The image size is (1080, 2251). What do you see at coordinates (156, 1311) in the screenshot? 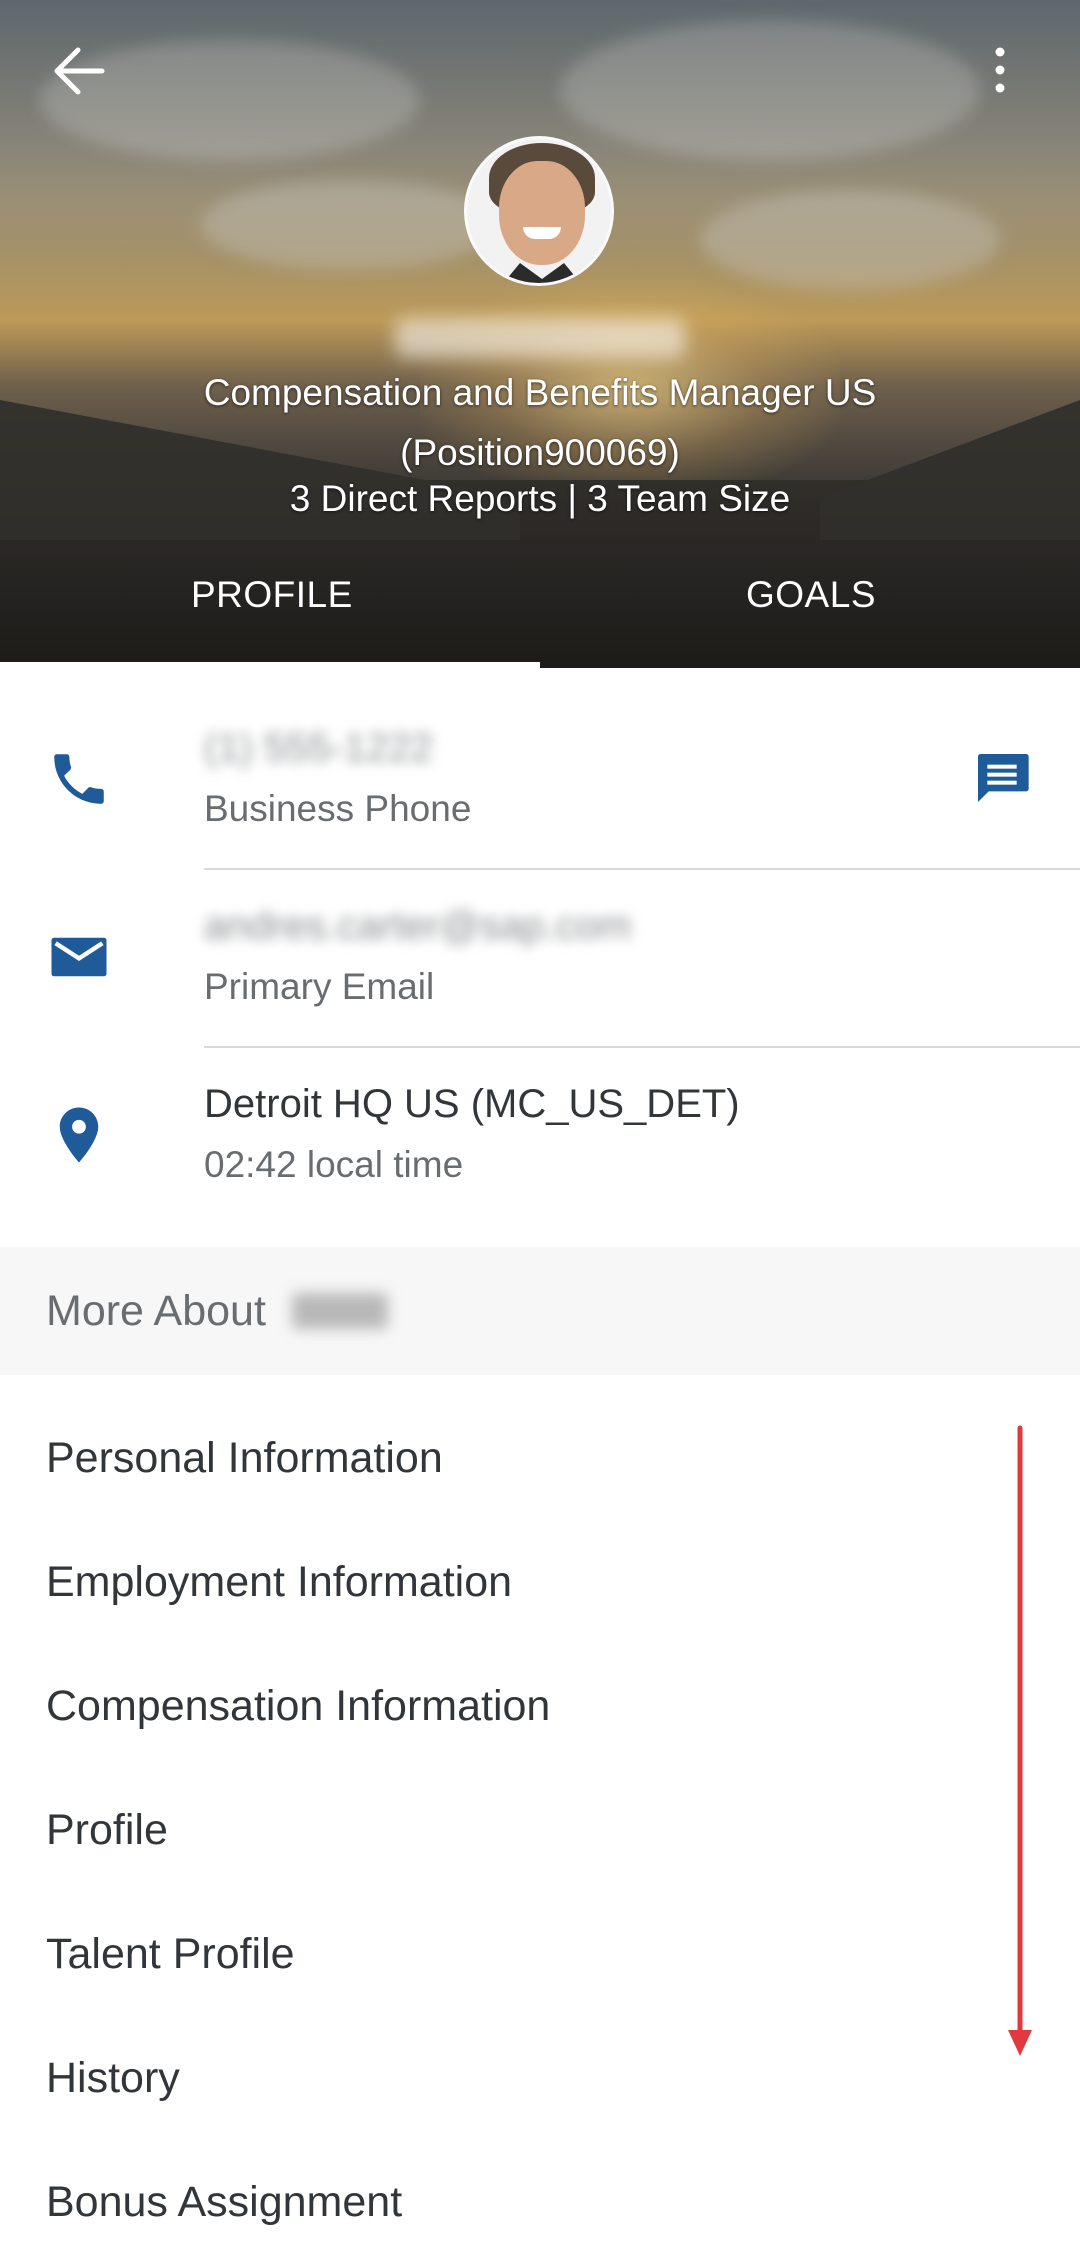
I see `more-about-label: More About` at bounding box center [156, 1311].